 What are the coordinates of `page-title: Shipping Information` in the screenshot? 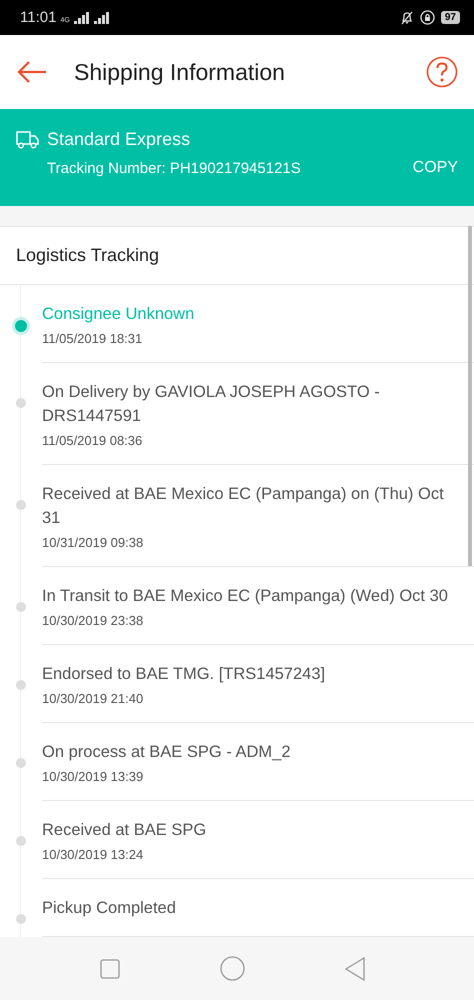 It's located at (180, 72).